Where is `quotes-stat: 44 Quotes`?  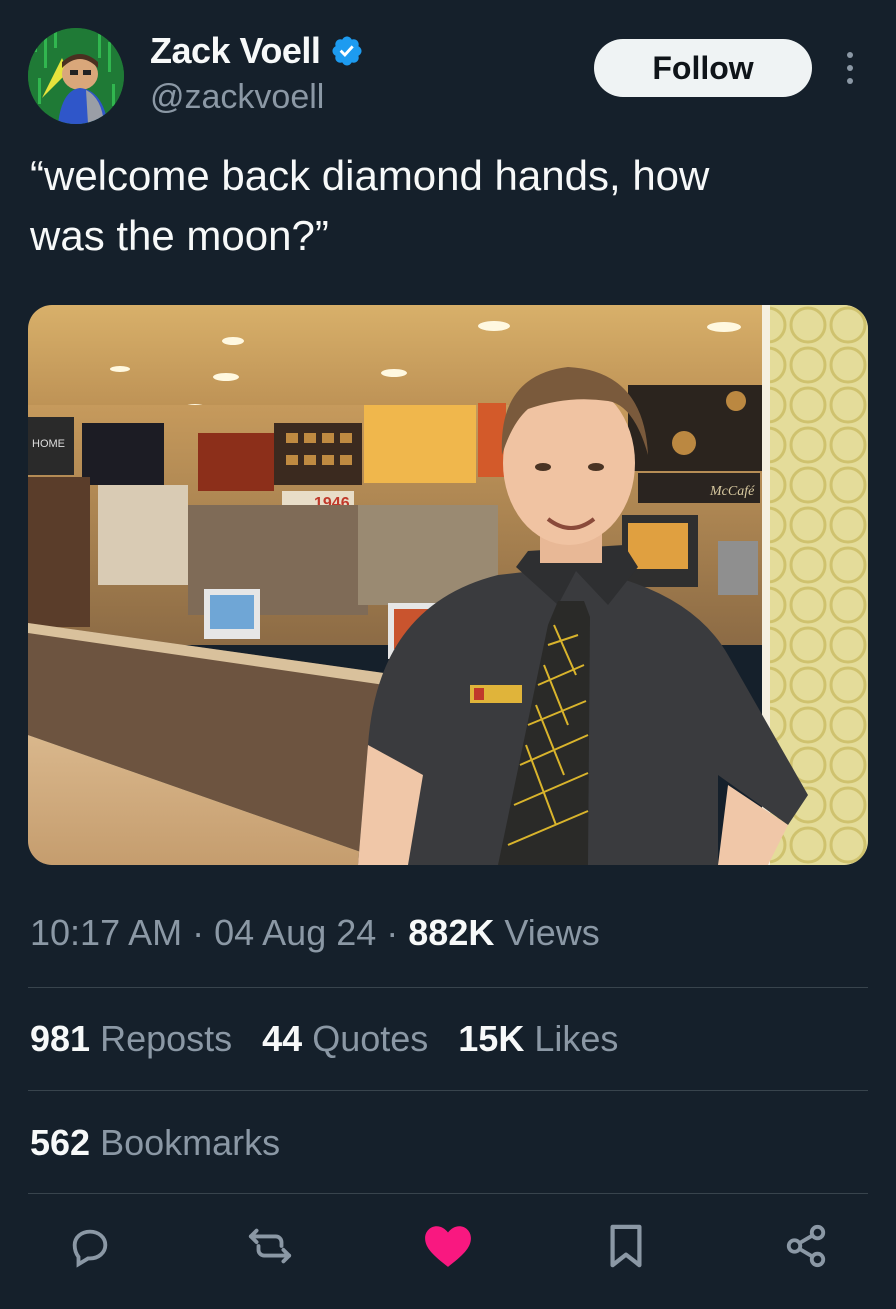
quotes-stat: 44 Quotes is located at coordinates (345, 1039).